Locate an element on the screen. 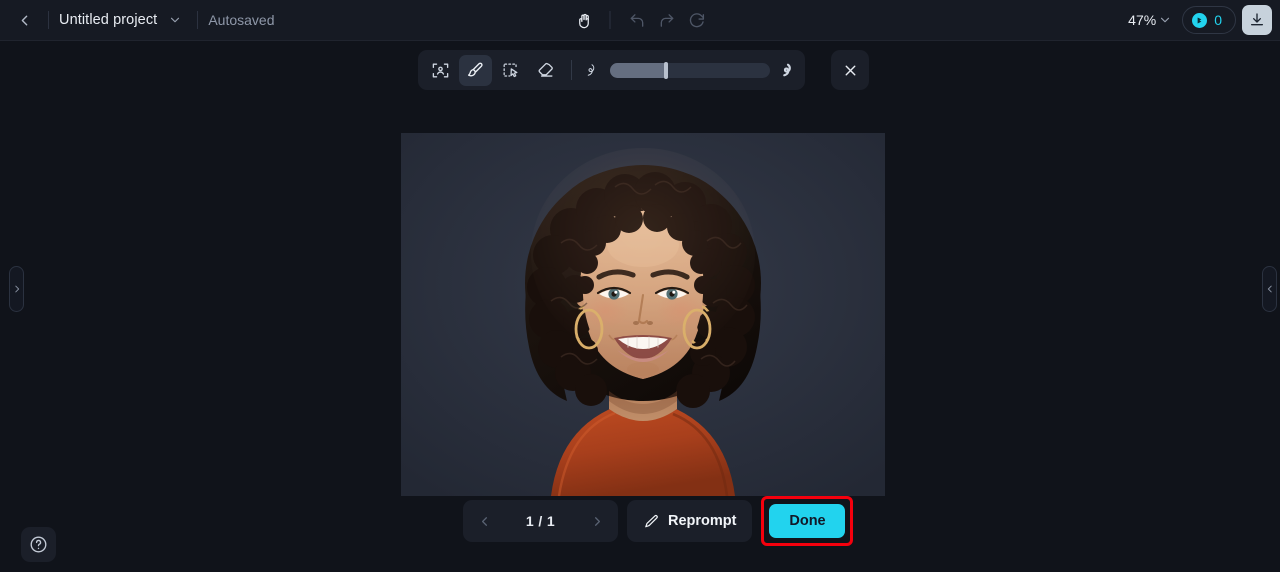 Image resolution: width=1280 pixels, height=572 pixels. redo-button is located at coordinates (667, 20).